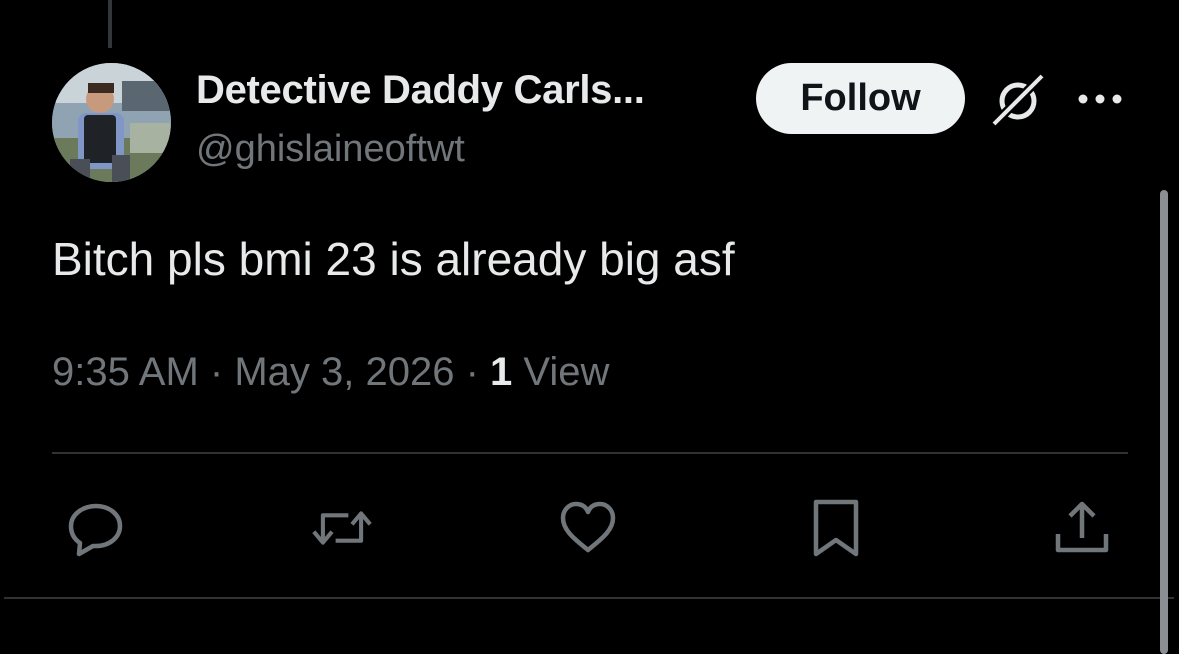 The image size is (1179, 654). I want to click on action-bar, so click(589, 528).